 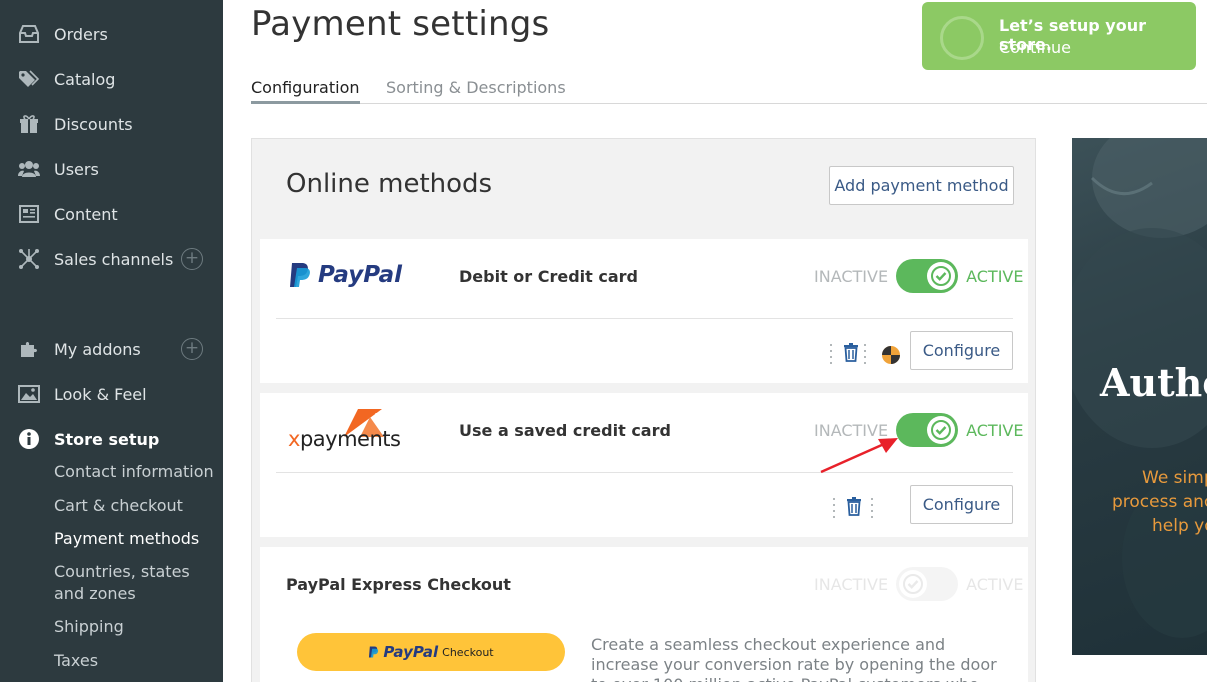 I want to click on sidebar-item-catalog: Catalog, so click(x=66, y=79).